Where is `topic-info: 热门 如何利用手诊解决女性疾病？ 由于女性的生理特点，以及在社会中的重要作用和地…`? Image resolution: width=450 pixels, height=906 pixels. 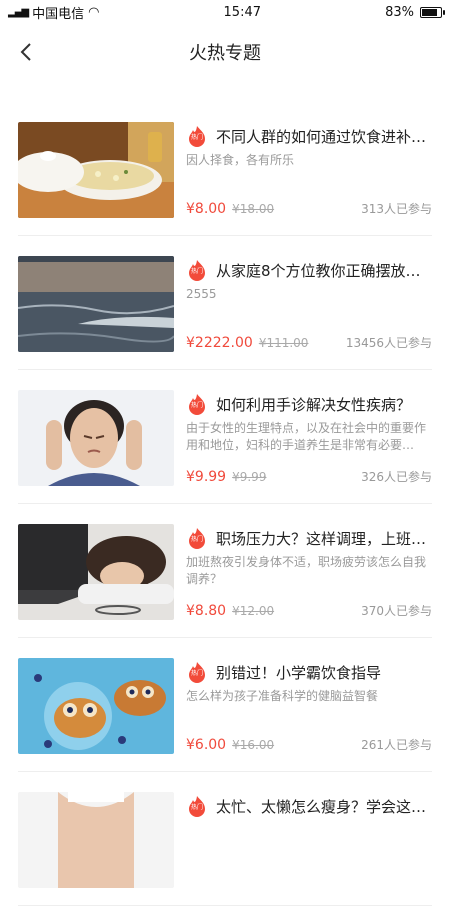 topic-info: 热门 如何利用手诊解决女性疾病？ 由于女性的生理特点，以及在社会中的重要作用和地… is located at coordinates (309, 440).